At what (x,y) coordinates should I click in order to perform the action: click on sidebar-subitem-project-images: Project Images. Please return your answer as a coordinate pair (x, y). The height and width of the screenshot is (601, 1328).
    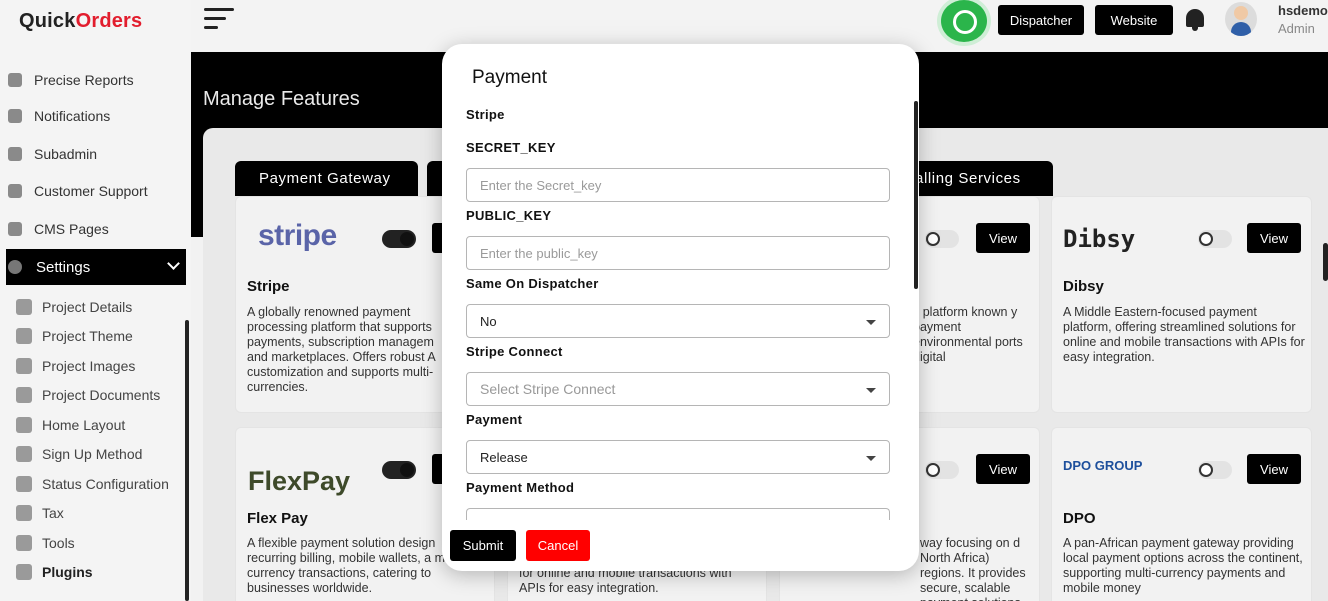
    Looking at the image, I should click on (106, 366).